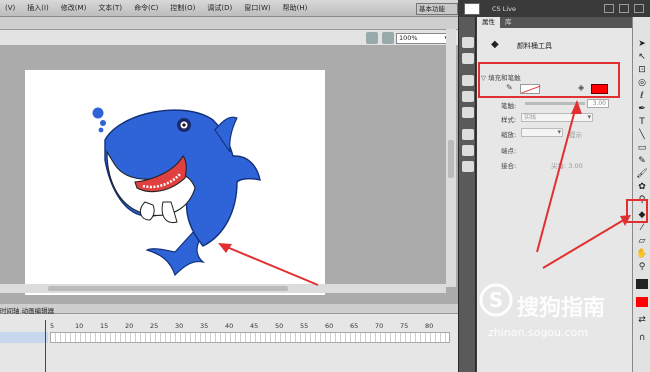 This screenshot has height=372, width=650. I want to click on arrow-head-fill-swatch, so click(576, 107).